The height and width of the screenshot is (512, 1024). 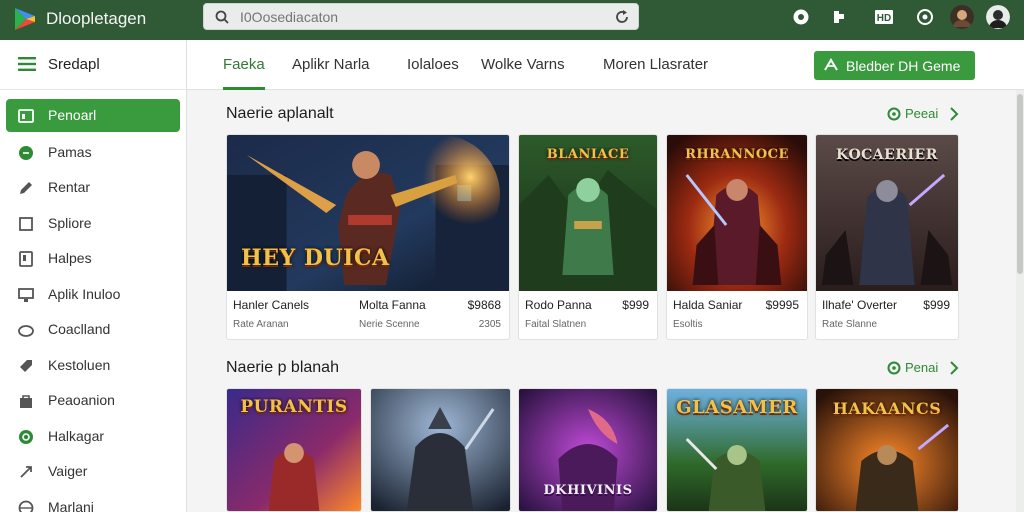 What do you see at coordinates (244, 88) in the screenshot?
I see `active-tab-indicator` at bounding box center [244, 88].